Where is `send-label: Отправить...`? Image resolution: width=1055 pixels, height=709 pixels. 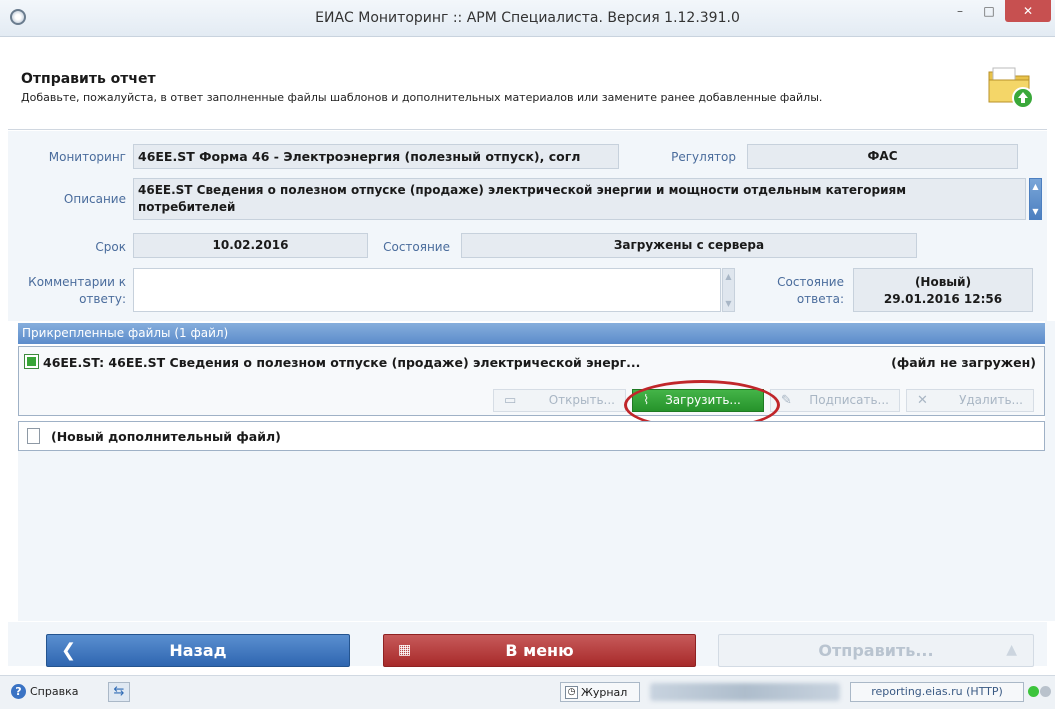
send-label: Отправить... is located at coordinates (876, 650).